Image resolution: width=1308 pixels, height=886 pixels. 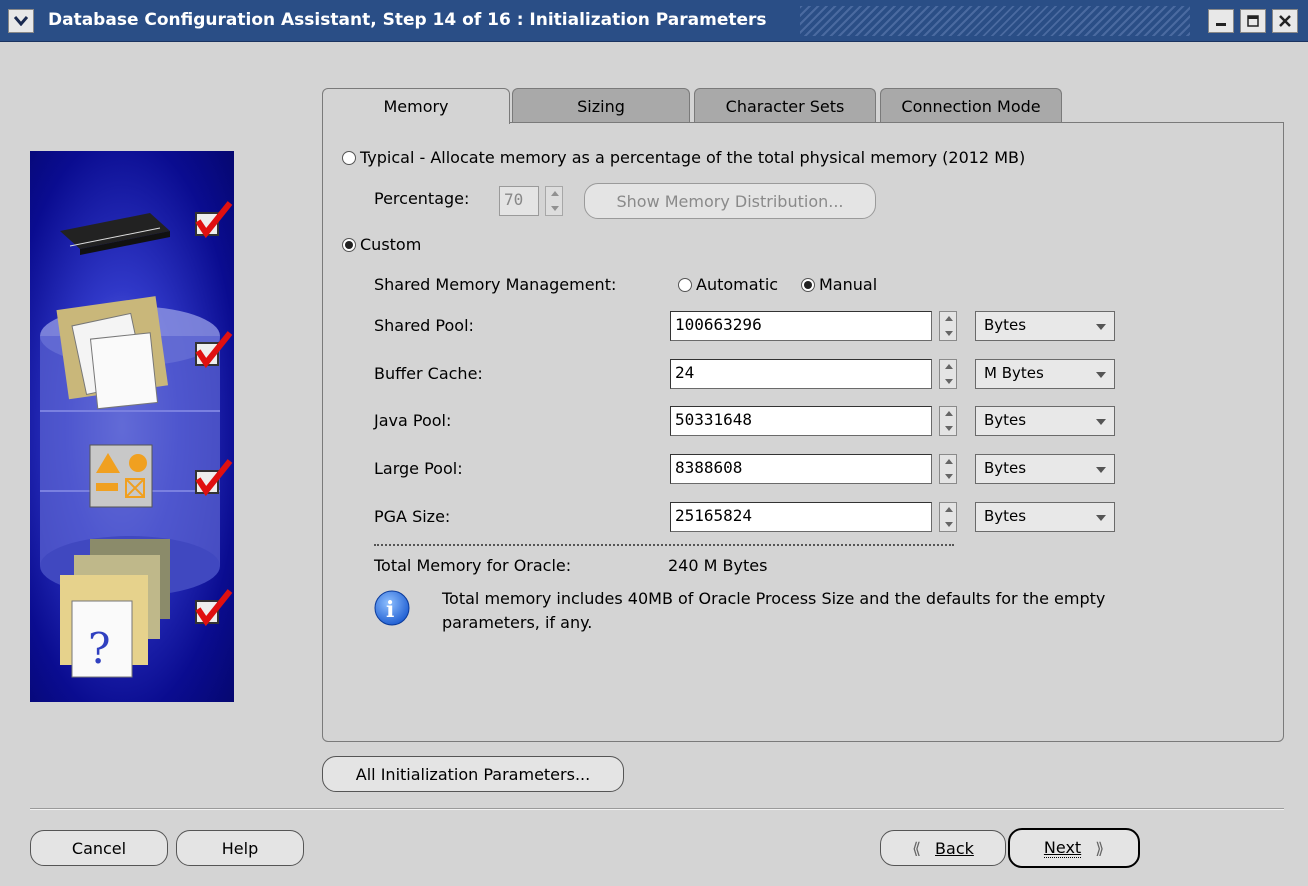 I want to click on buffer-cache-unit-select: M Bytes, so click(x=1045, y=374).